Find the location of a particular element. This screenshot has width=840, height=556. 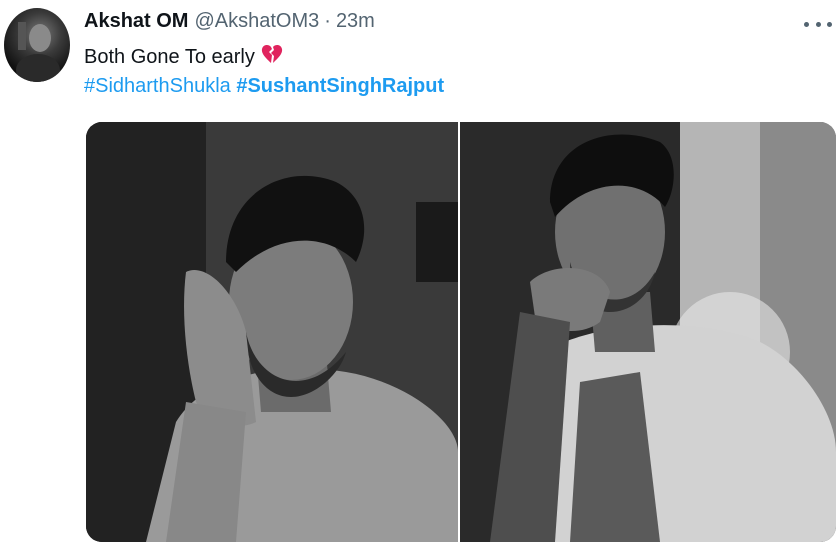

more-options-button is located at coordinates (818, 24).